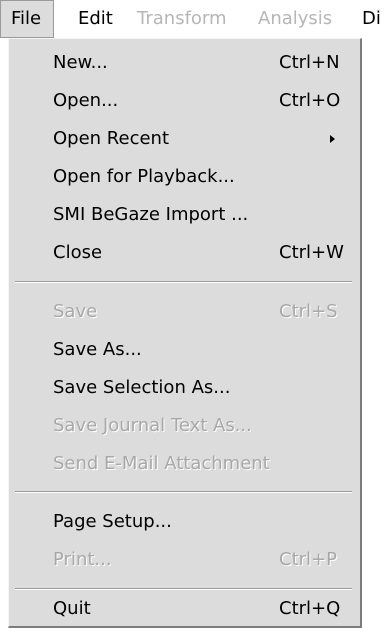 This screenshot has width=384, height=628. What do you see at coordinates (184, 101) in the screenshot?
I see `menu-item-open: Open... Ctrl+O` at bounding box center [184, 101].